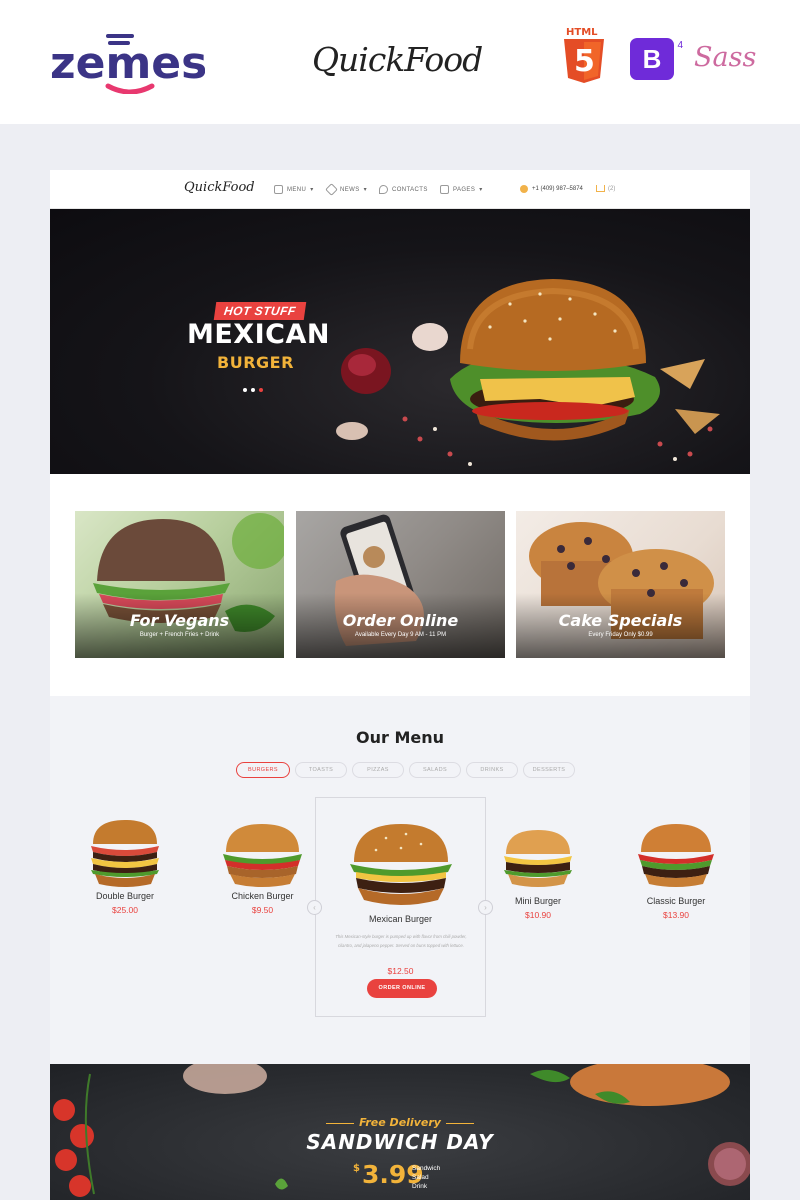  I want to click on tab-salads: SALADS, so click(435, 770).